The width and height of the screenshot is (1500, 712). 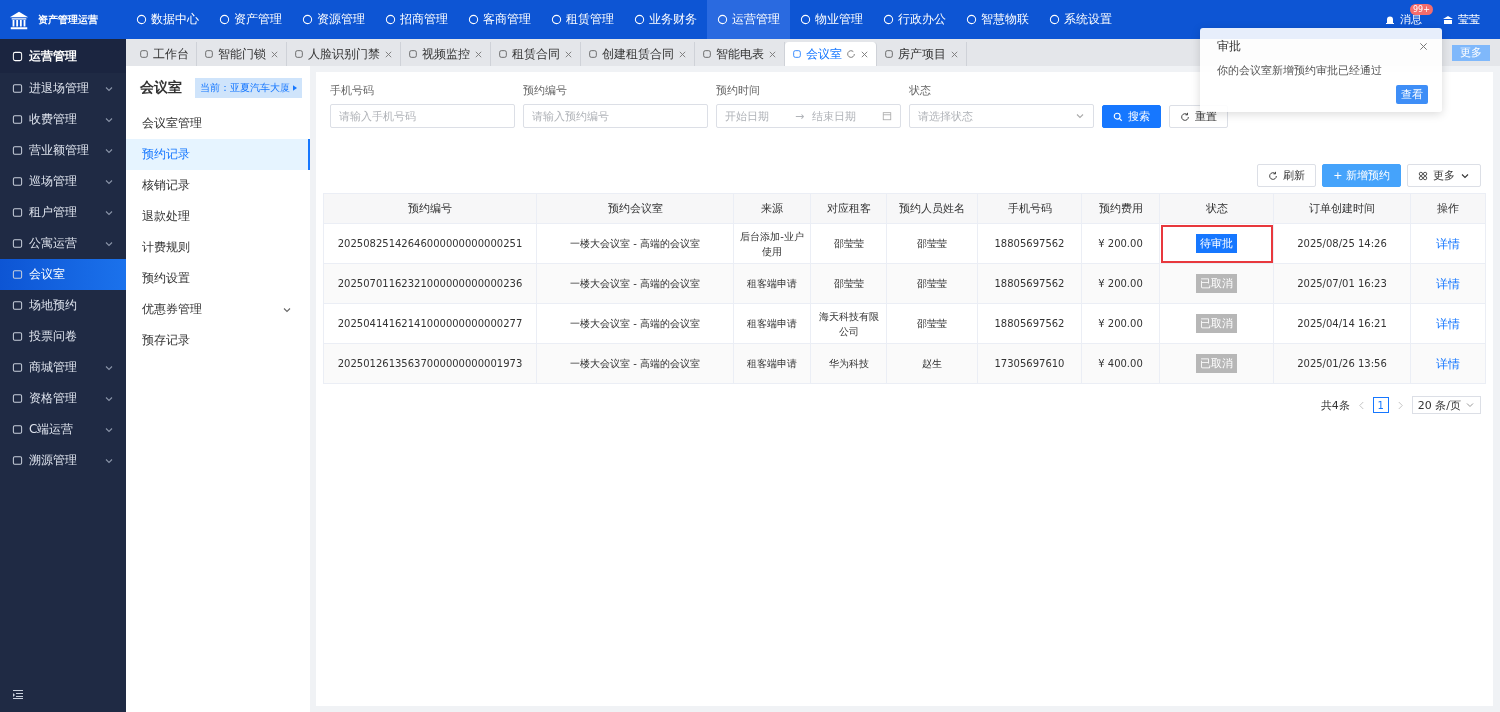 I want to click on page-tab: 租赁合同, so click(x=536, y=54).